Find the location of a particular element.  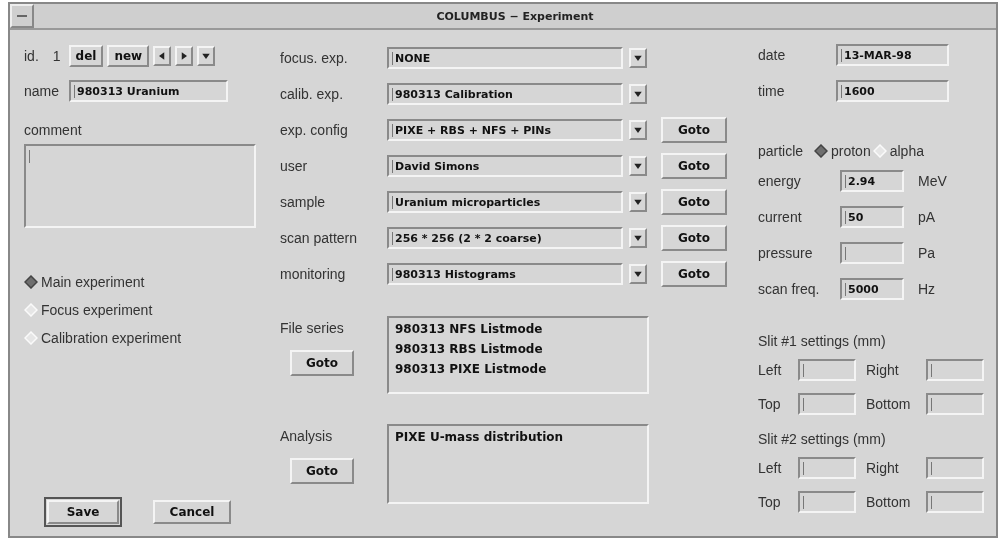

unit-label: pA is located at coordinates (927, 217).